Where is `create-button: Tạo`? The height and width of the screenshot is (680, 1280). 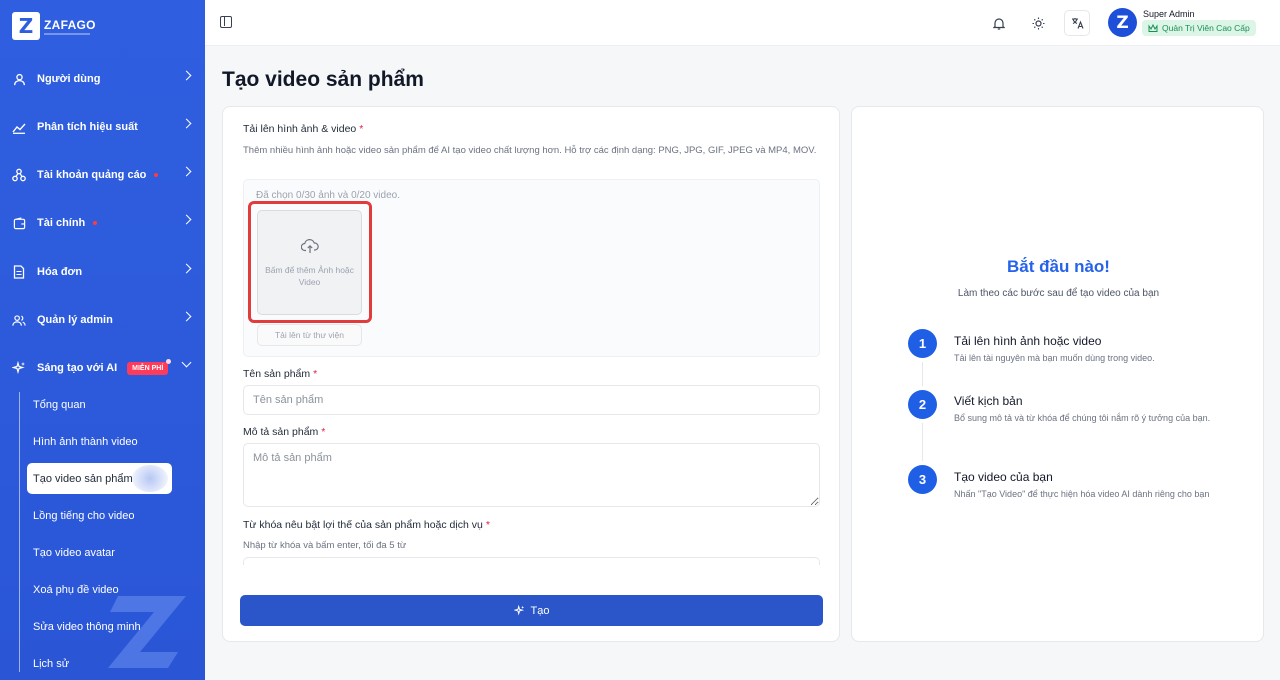
create-button: Tạo is located at coordinates (531, 610).